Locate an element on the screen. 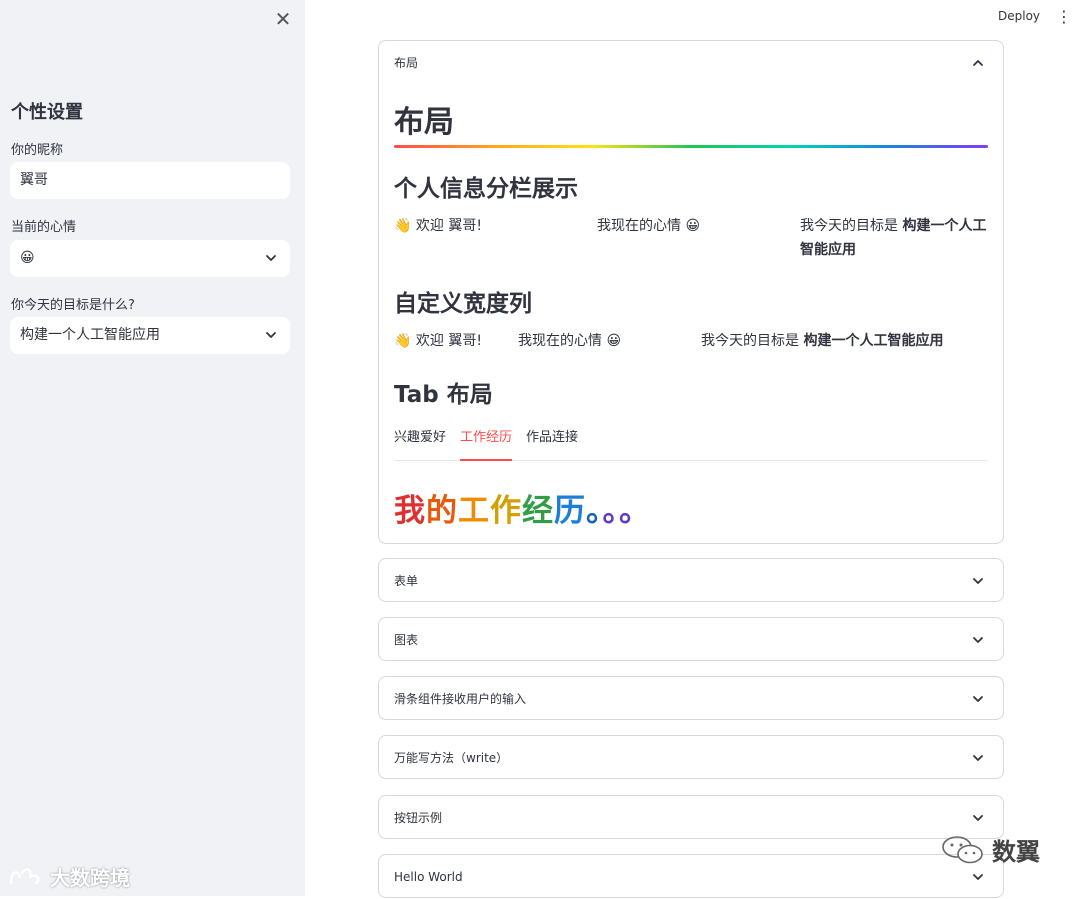 This screenshot has width=1080, height=899. tab-portfolio-links: 作品连接 is located at coordinates (552, 443).